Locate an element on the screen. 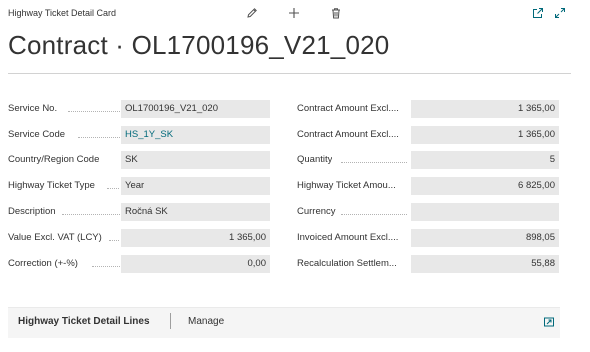  title-divider is located at coordinates (289, 73).